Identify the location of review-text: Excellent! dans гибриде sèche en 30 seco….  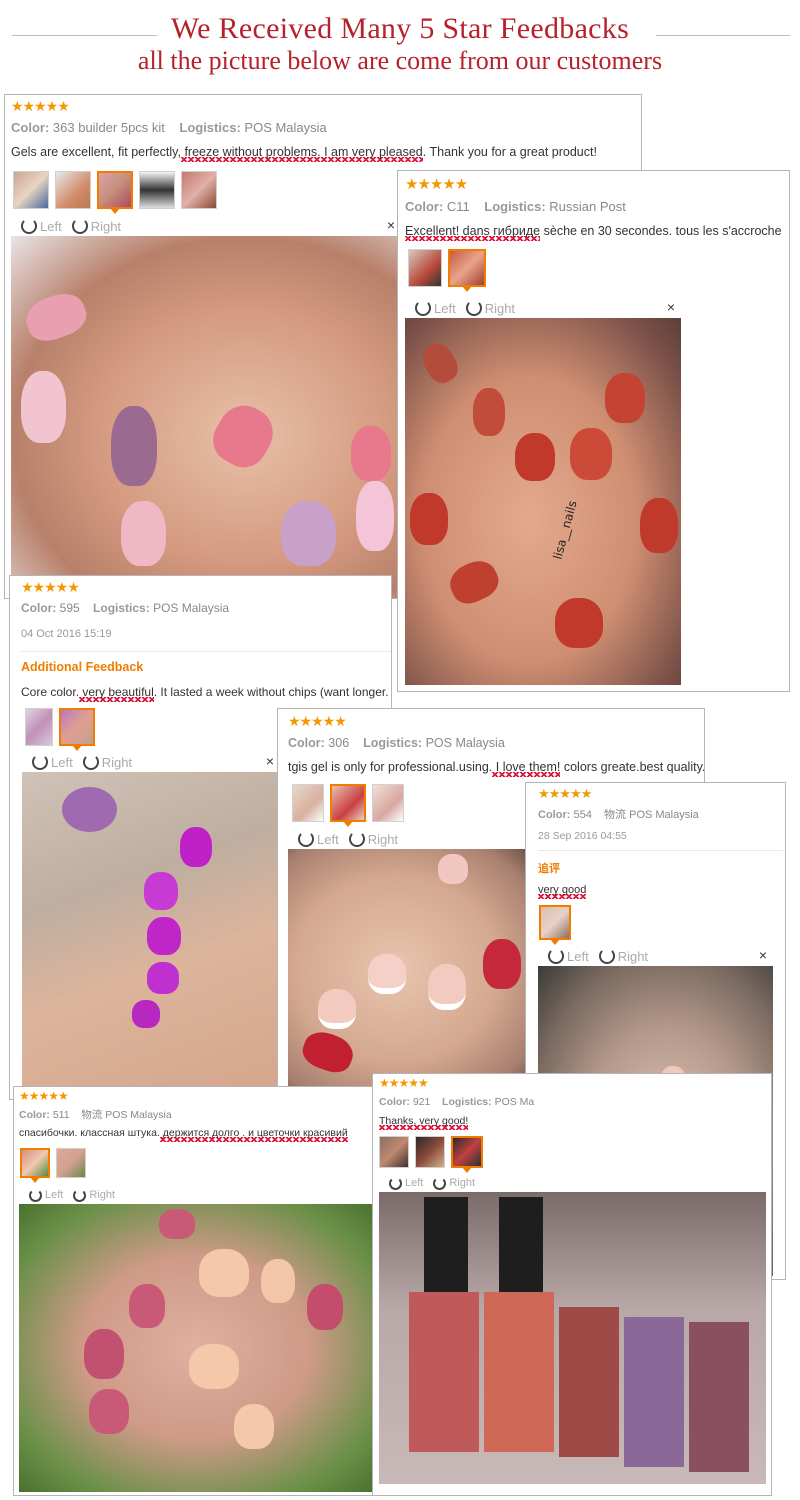
(593, 231).